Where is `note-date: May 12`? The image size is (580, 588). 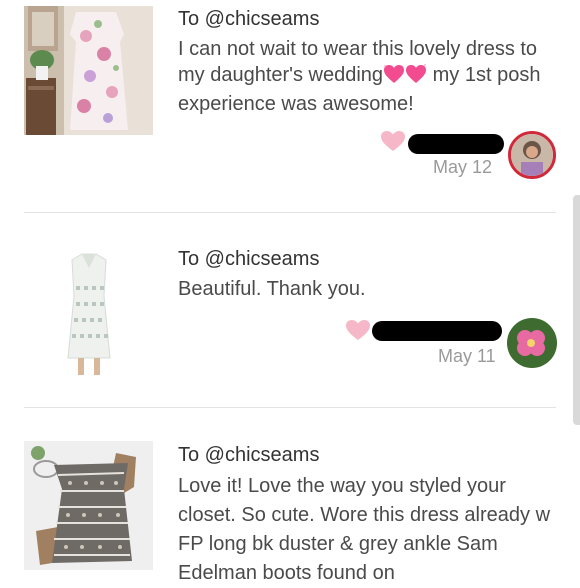
note-date: May 12 is located at coordinates (463, 167).